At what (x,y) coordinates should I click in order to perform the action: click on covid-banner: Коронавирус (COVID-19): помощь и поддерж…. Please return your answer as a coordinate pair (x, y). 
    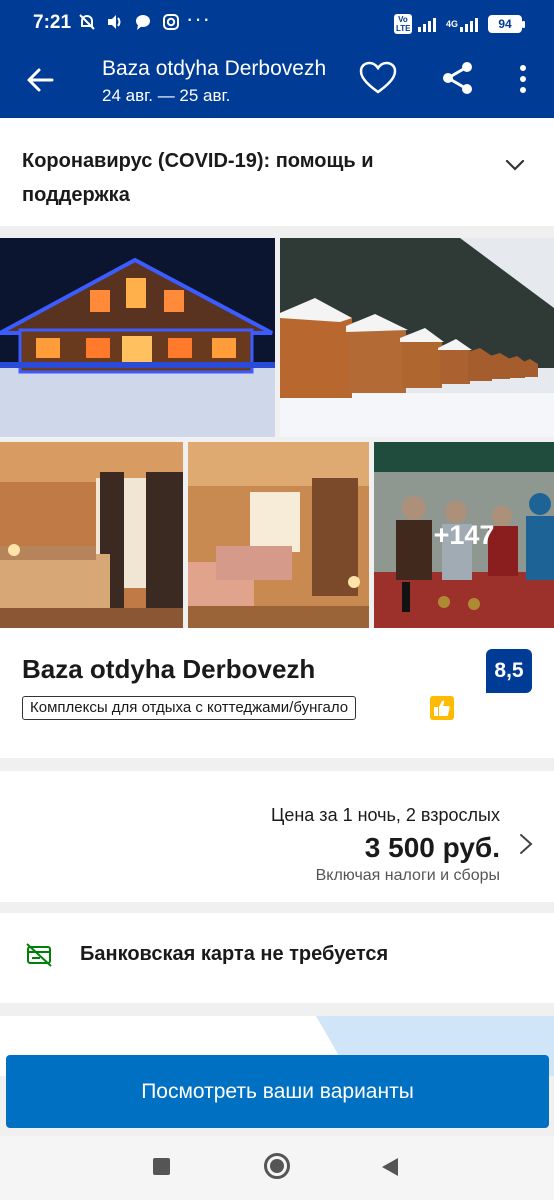
    Looking at the image, I should click on (277, 172).